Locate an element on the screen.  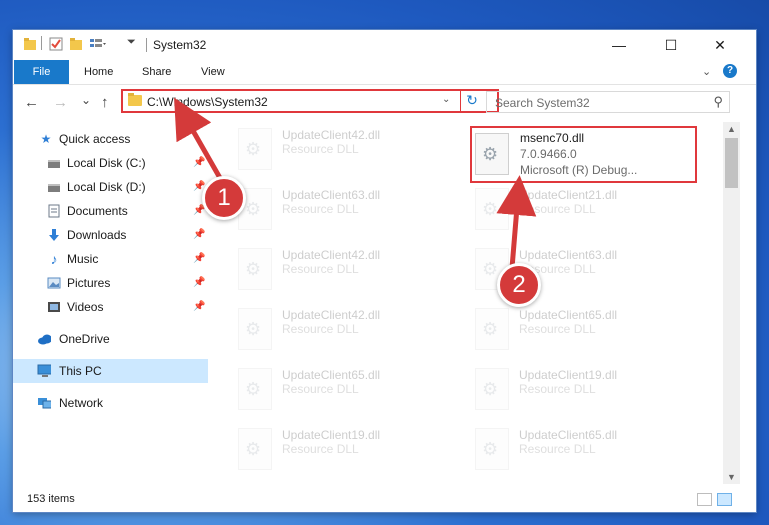
tab-file: File is located at coordinates (41, 72).